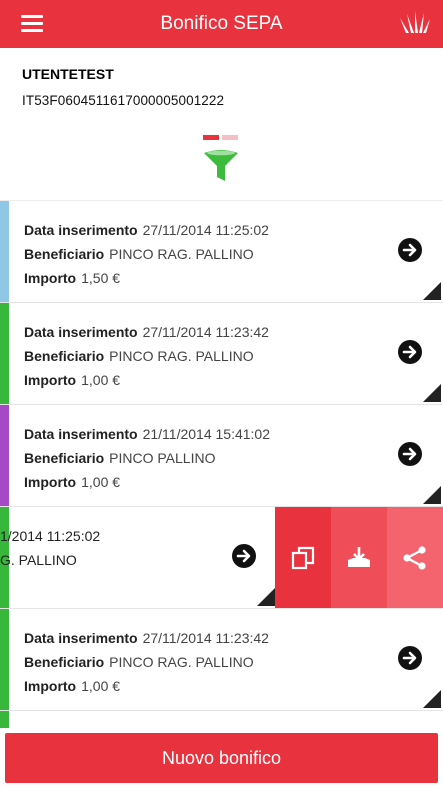  Describe the element at coordinates (205, 230) in the screenshot. I see `transfer-date-value: 27/11/2014 11:25:02` at that location.